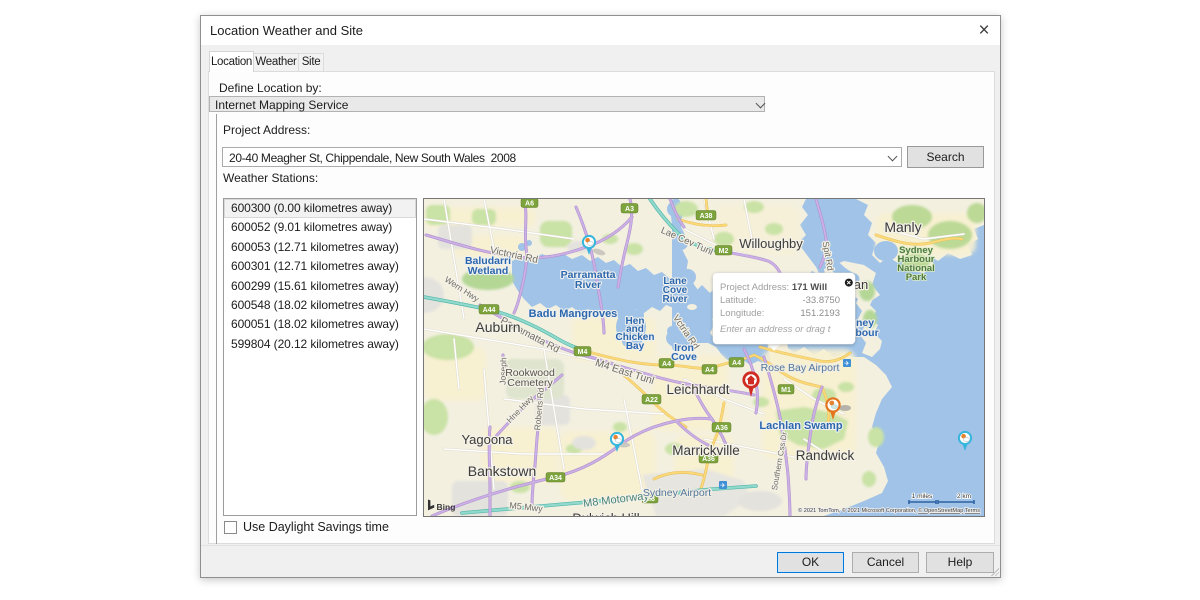  I want to click on svg-text: Dulwich Hill, so click(605, 514).